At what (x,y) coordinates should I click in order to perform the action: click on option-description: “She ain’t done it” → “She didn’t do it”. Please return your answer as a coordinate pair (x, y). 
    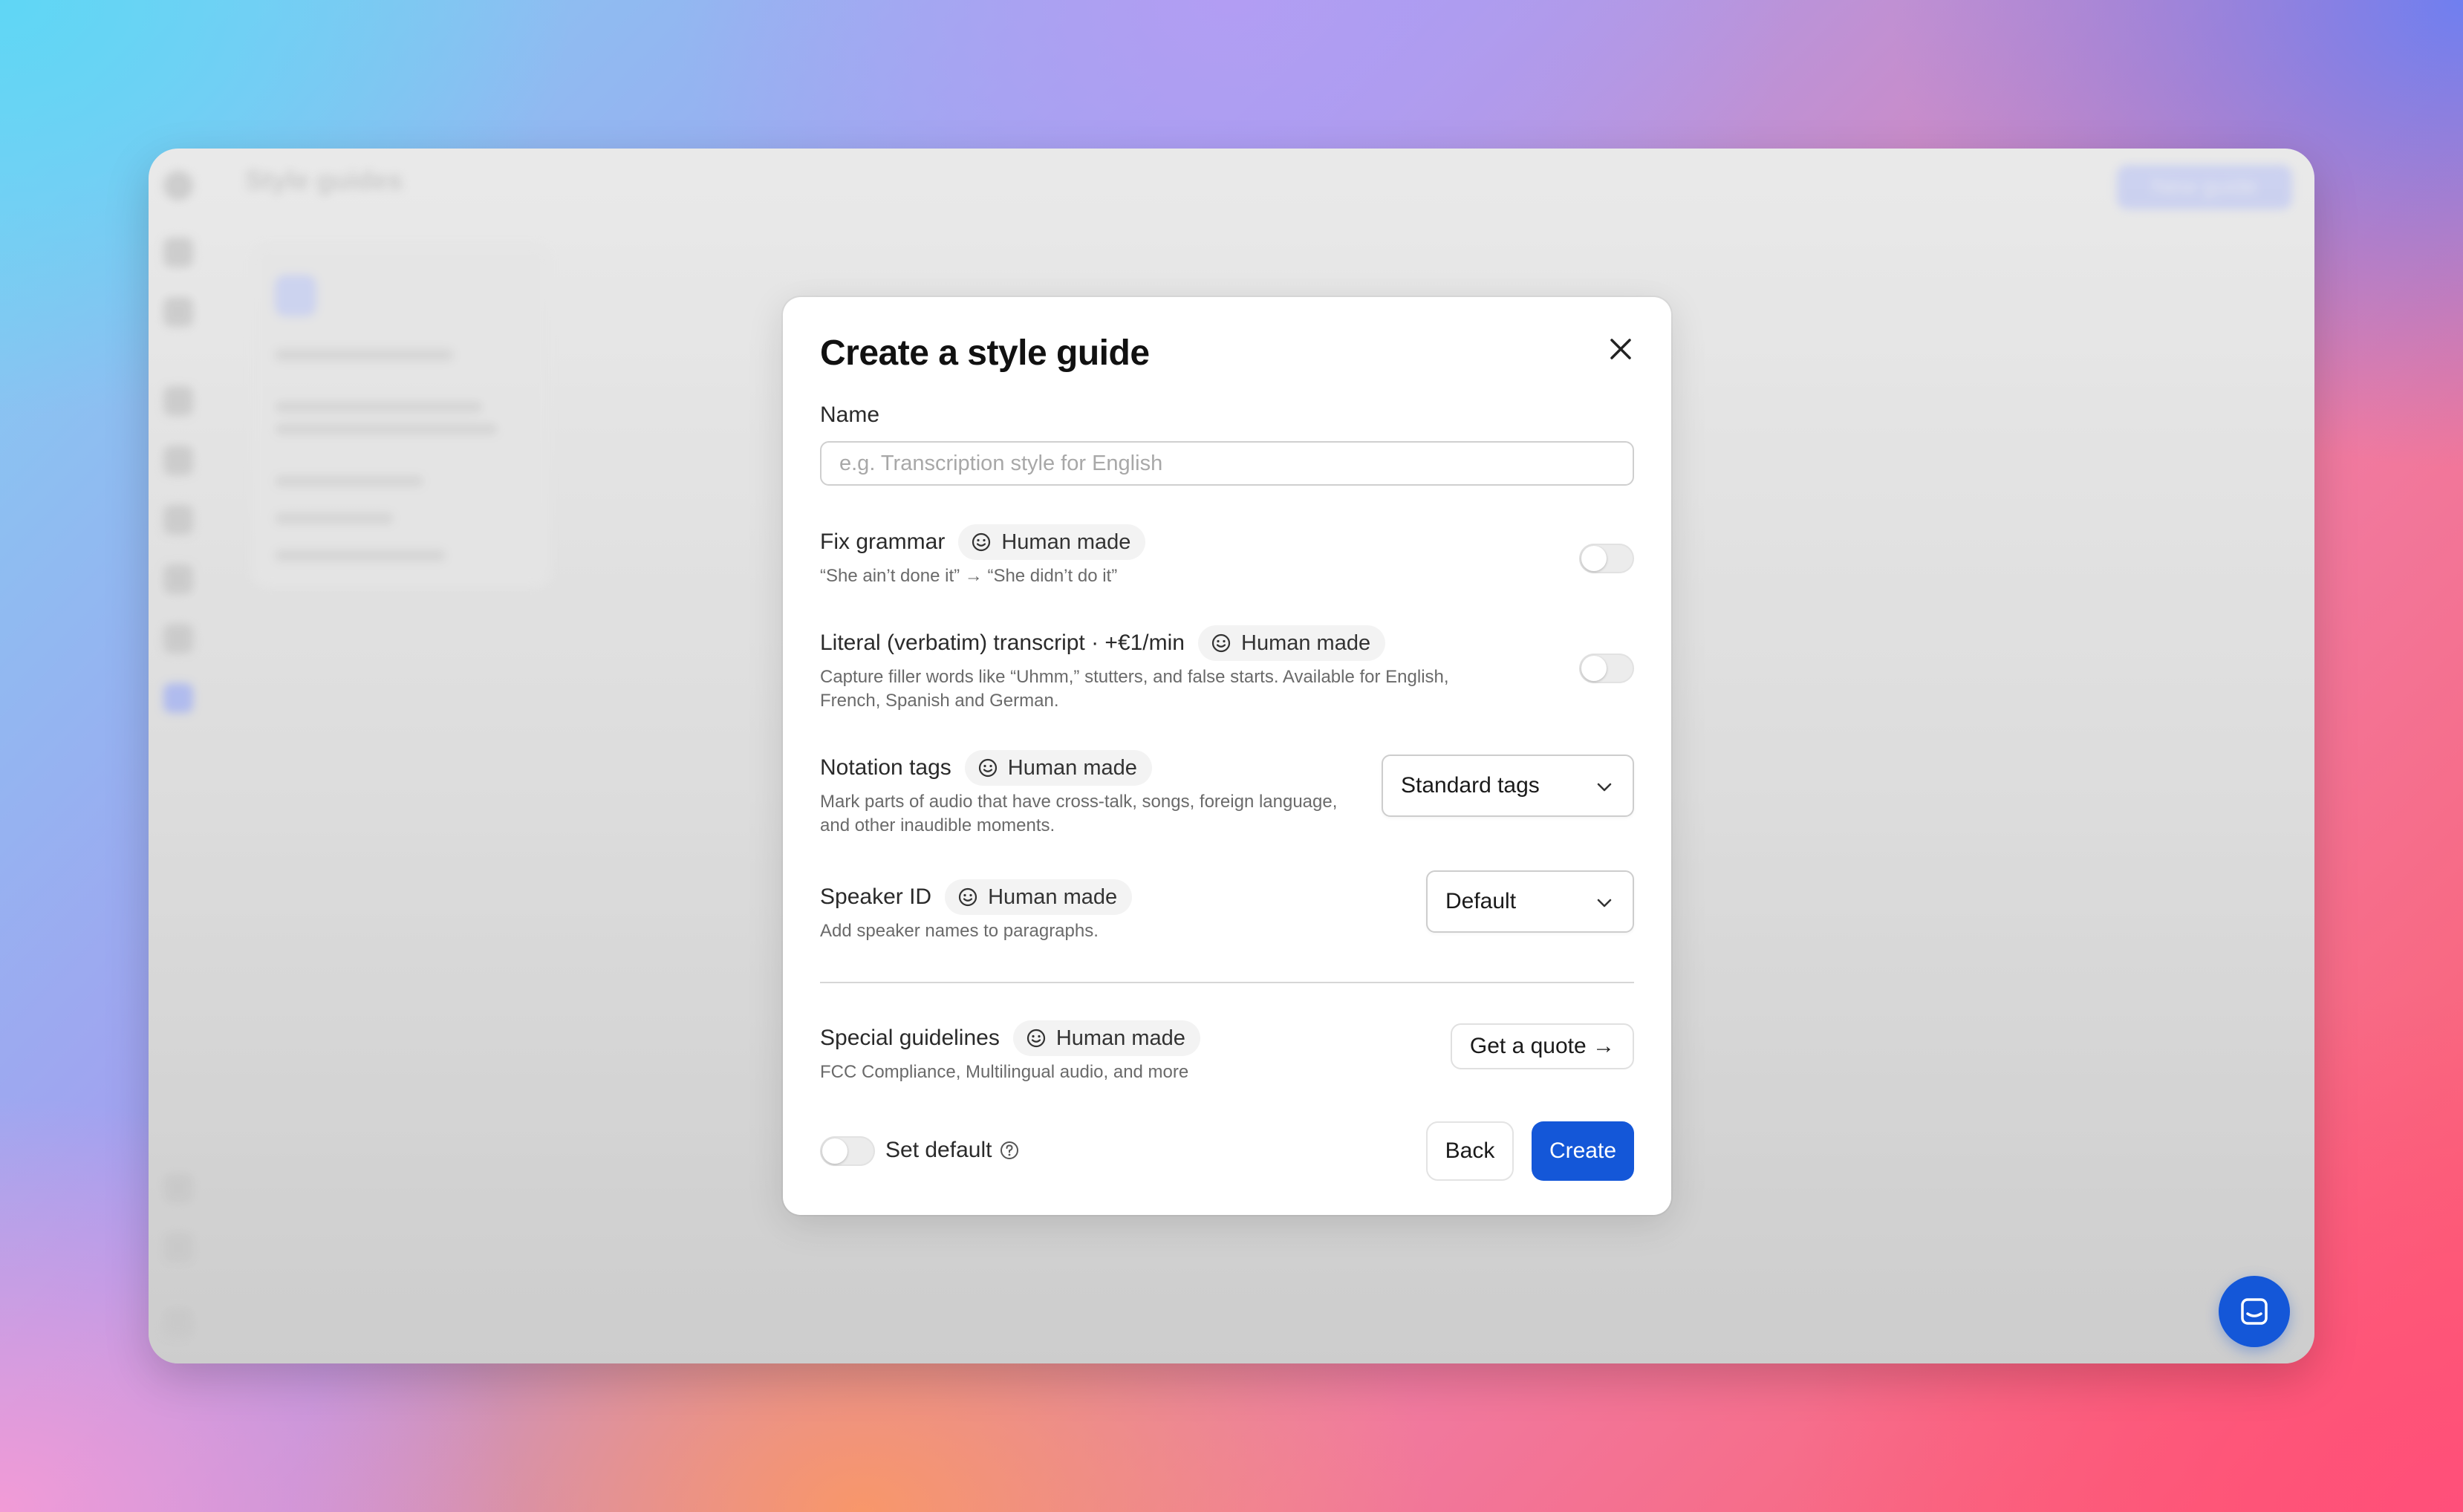
    Looking at the image, I should click on (969, 576).